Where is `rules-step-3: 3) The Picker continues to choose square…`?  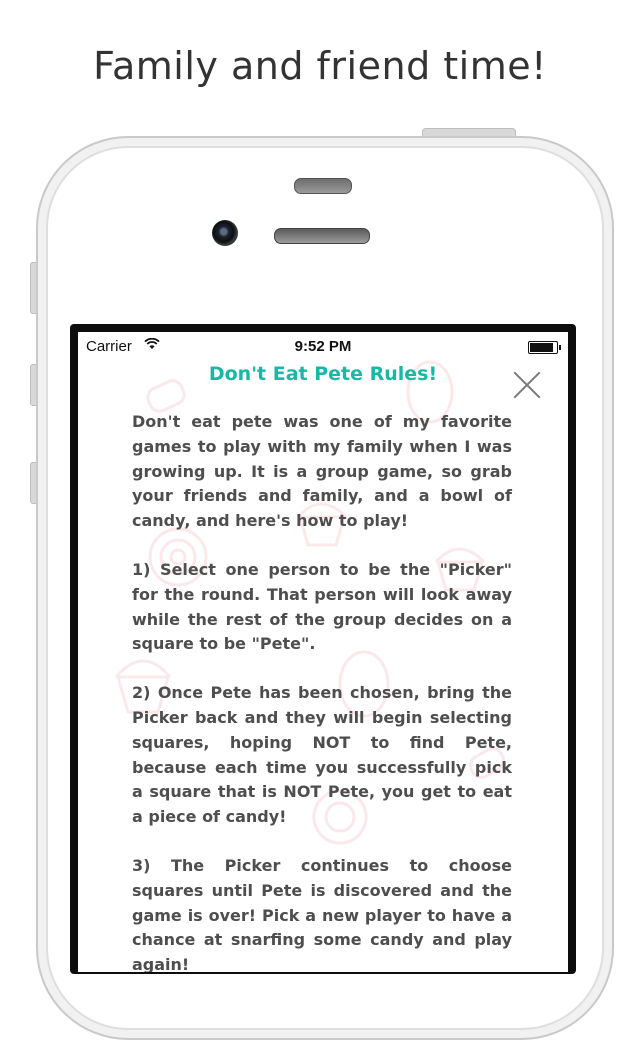
rules-step-3: 3) The Picker continues to choose square… is located at coordinates (322, 913).